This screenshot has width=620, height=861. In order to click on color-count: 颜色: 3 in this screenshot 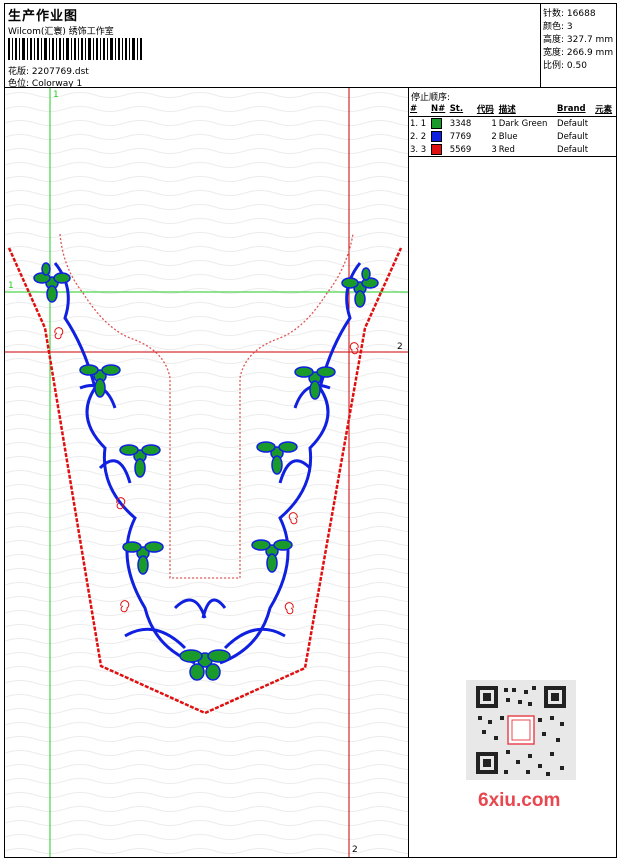, I will do `click(558, 25)`.